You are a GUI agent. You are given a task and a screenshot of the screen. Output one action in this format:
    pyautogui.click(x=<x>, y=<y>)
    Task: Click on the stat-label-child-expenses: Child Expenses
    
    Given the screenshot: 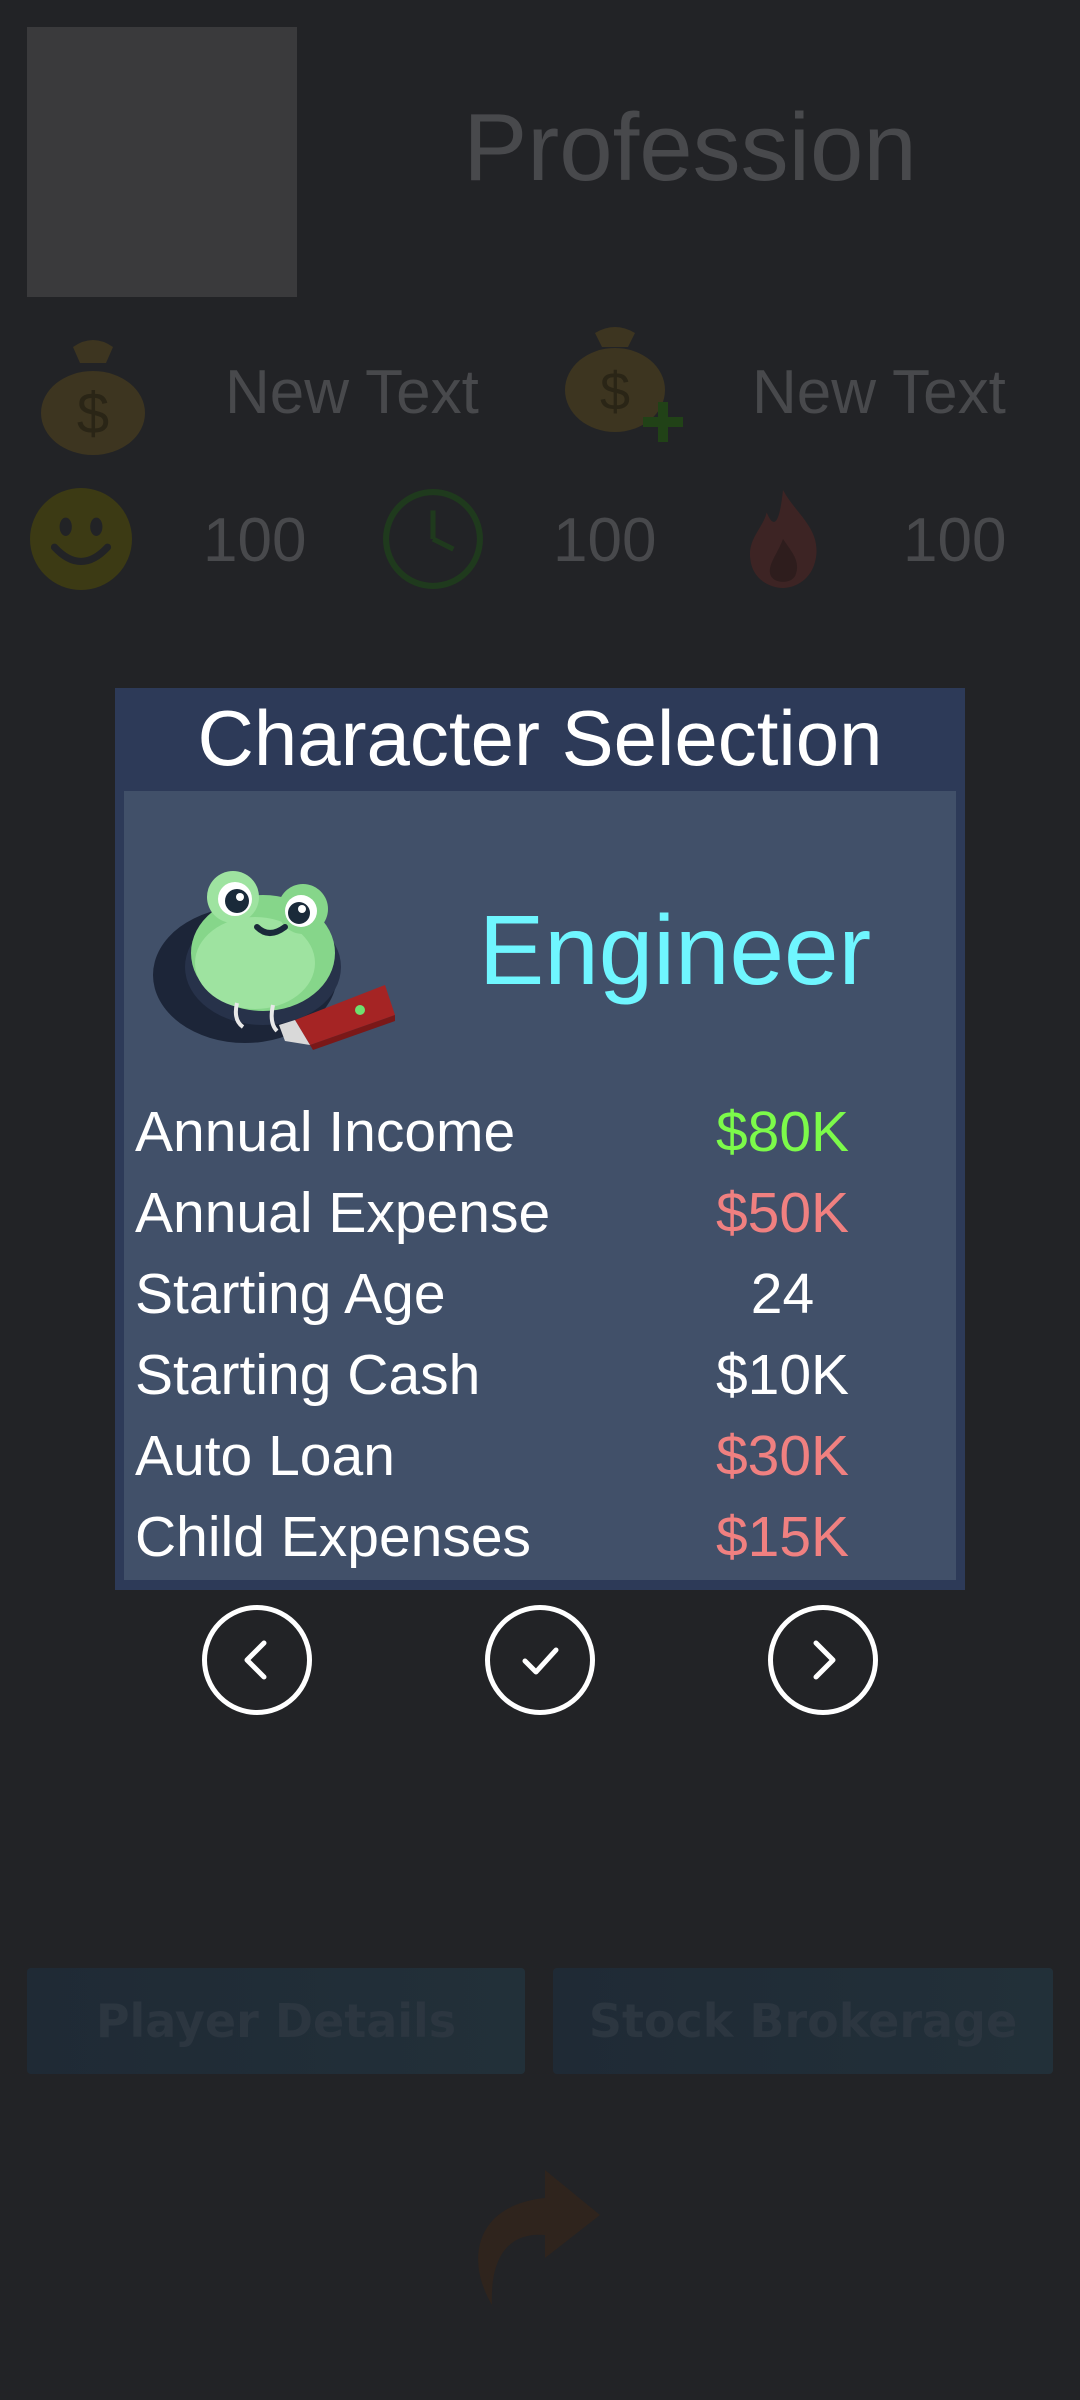 What is the action you would take?
    pyautogui.click(x=333, y=1537)
    